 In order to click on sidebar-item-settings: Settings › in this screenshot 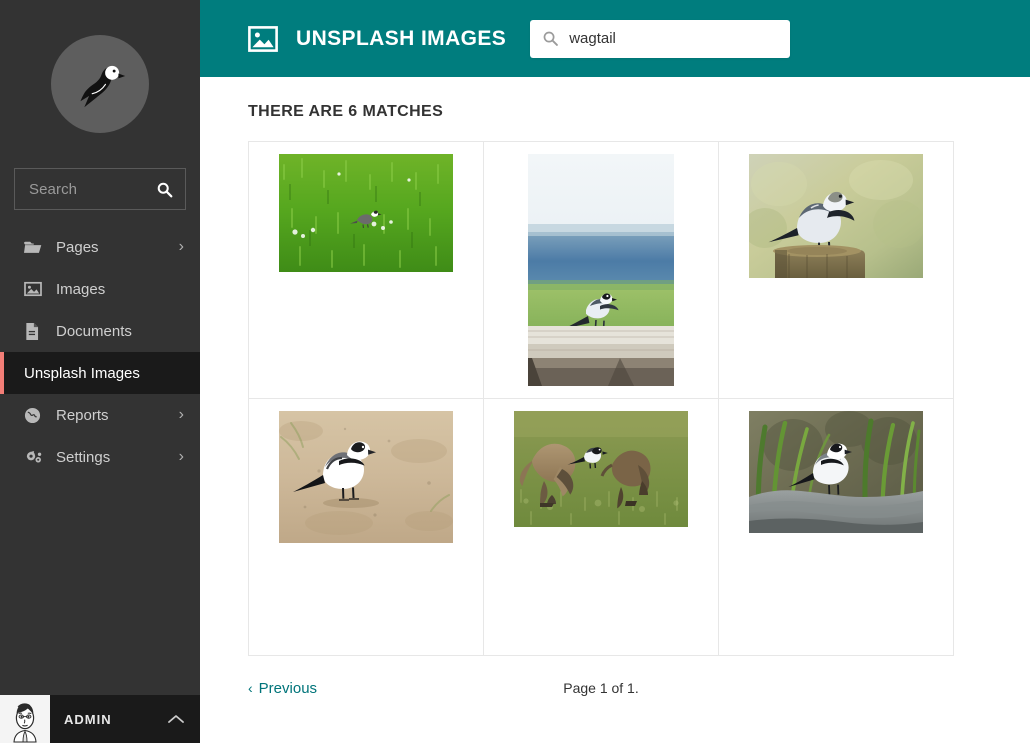, I will do `click(100, 457)`.